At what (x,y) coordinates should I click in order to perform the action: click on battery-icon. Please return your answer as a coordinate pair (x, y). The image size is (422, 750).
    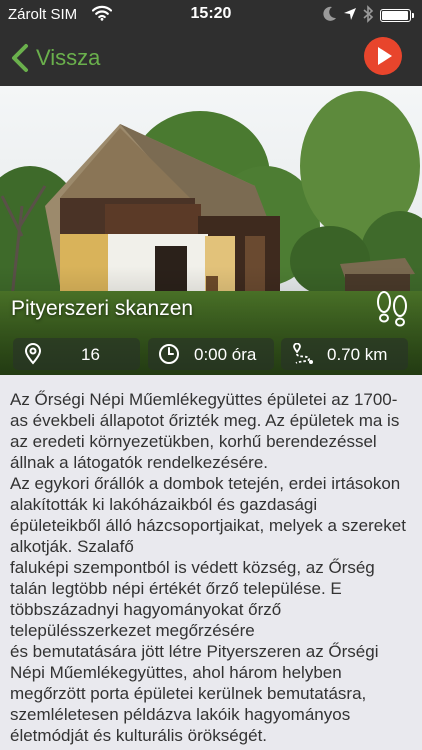
    Looking at the image, I should click on (397, 15).